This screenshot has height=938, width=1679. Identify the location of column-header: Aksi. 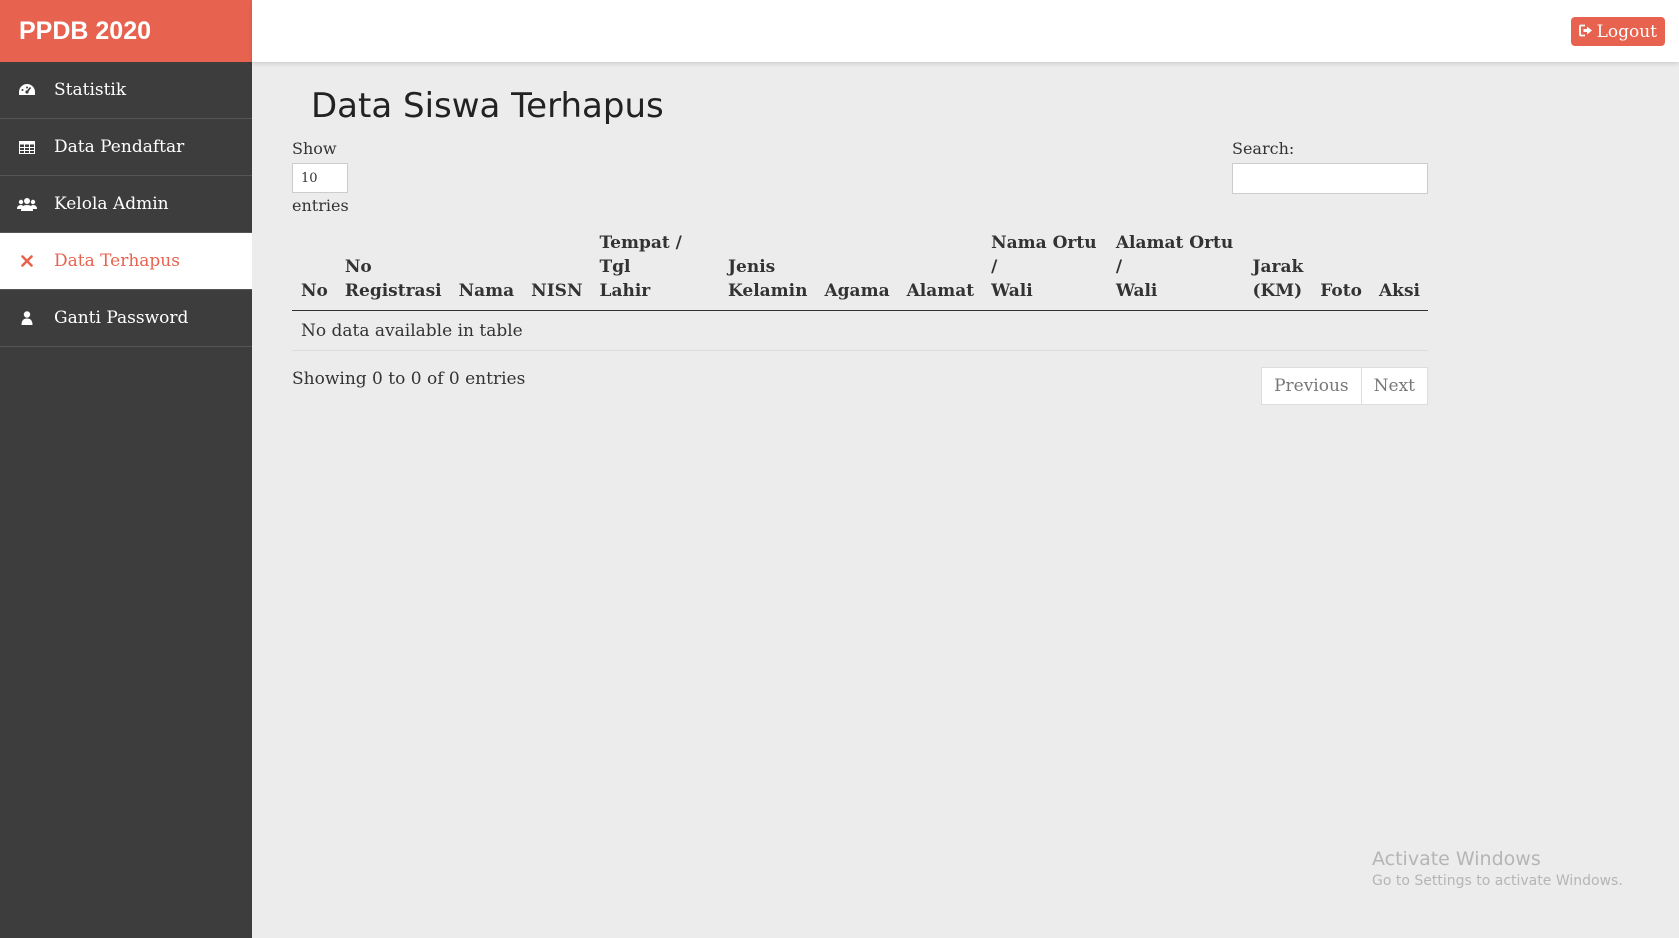
(1398, 267).